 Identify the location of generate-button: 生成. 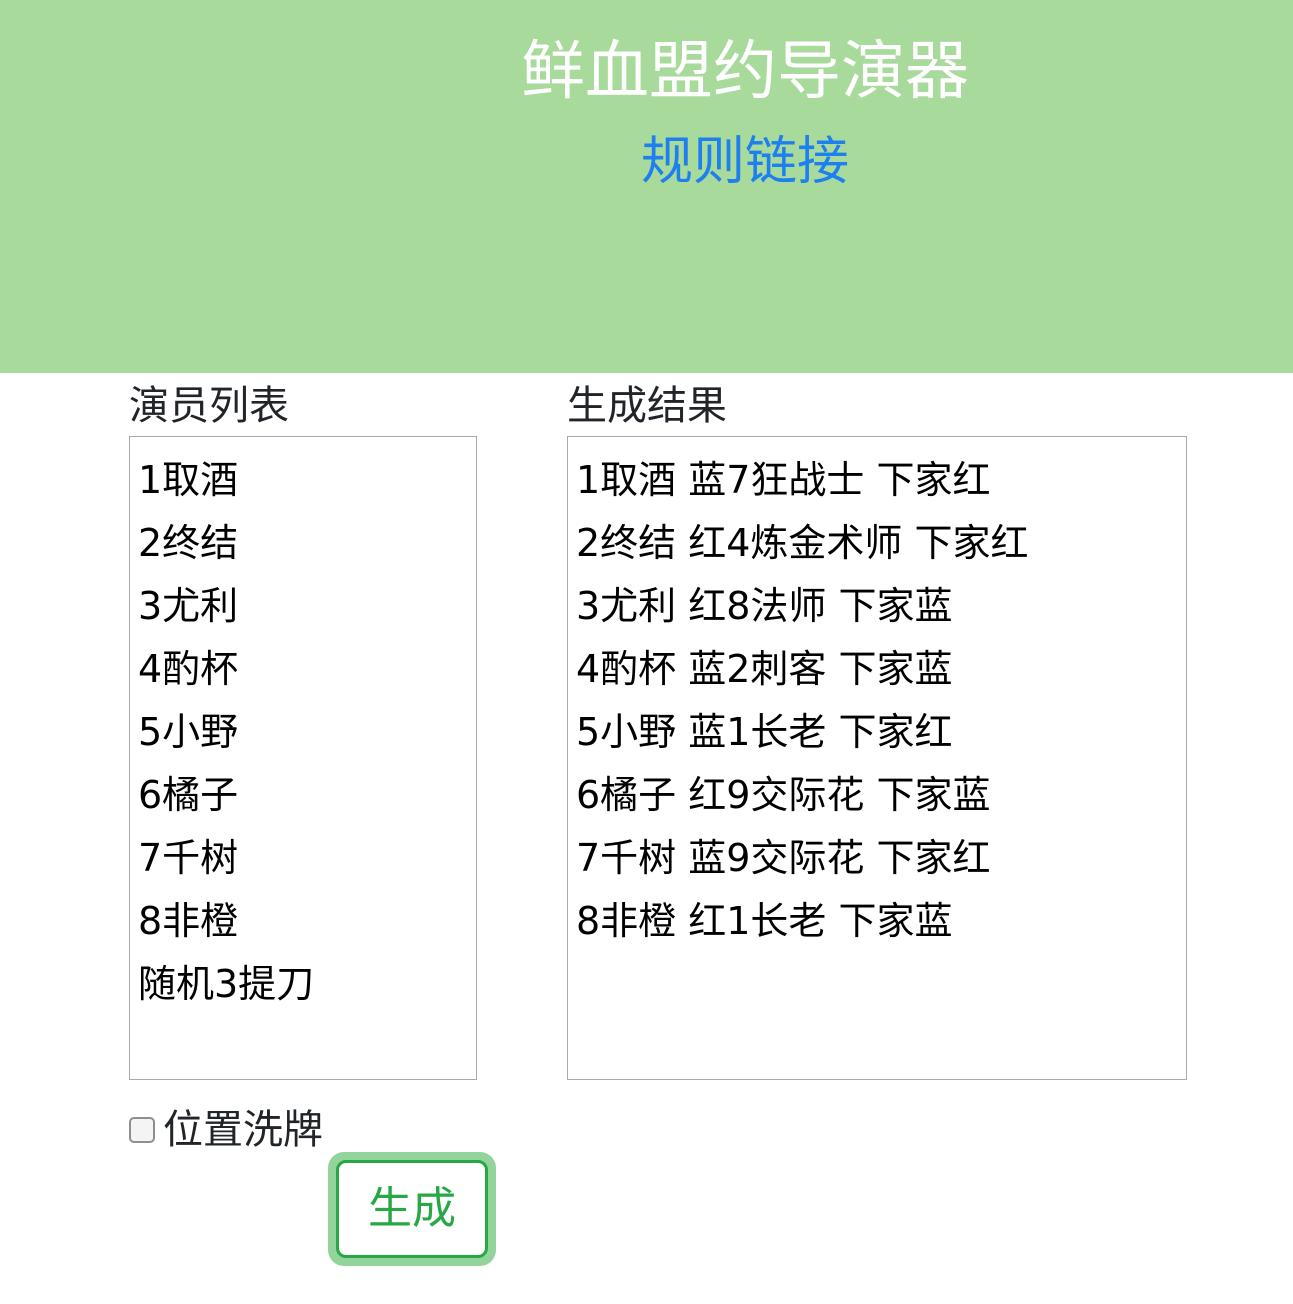
(412, 1209).